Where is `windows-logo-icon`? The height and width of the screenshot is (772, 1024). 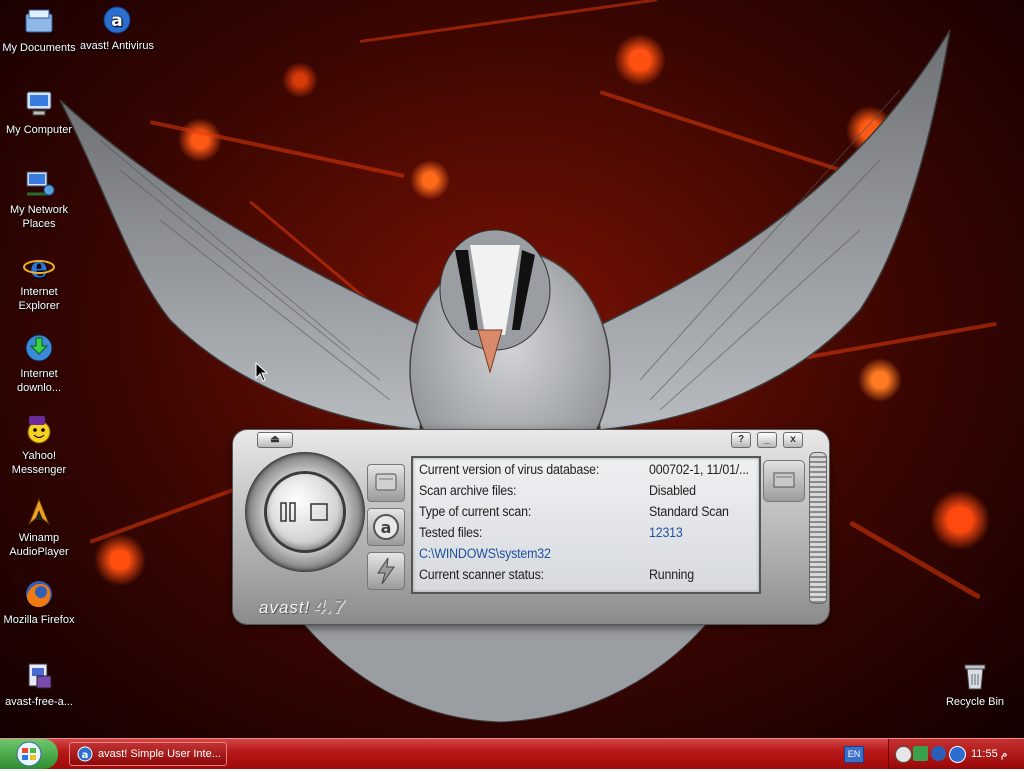 windows-logo-icon is located at coordinates (29, 754).